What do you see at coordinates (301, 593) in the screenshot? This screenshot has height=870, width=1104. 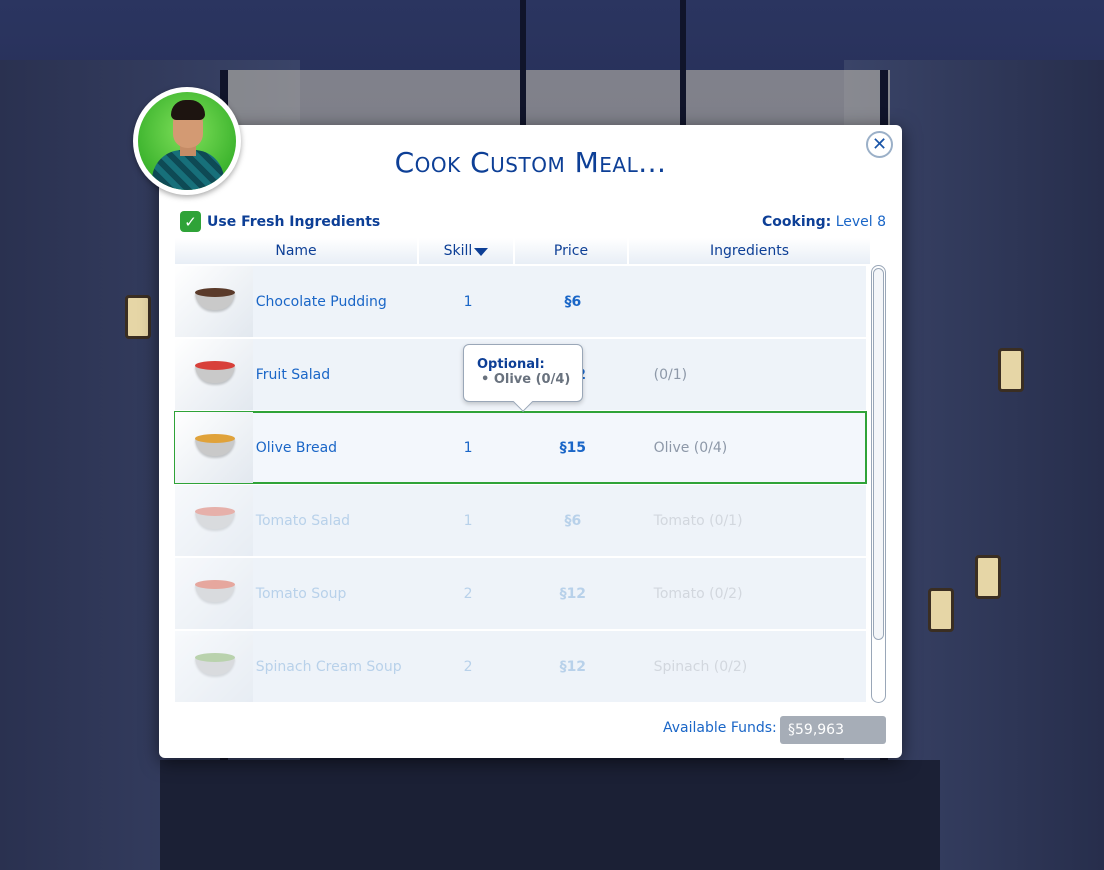 I see `recipe-name: Tomato Soup` at bounding box center [301, 593].